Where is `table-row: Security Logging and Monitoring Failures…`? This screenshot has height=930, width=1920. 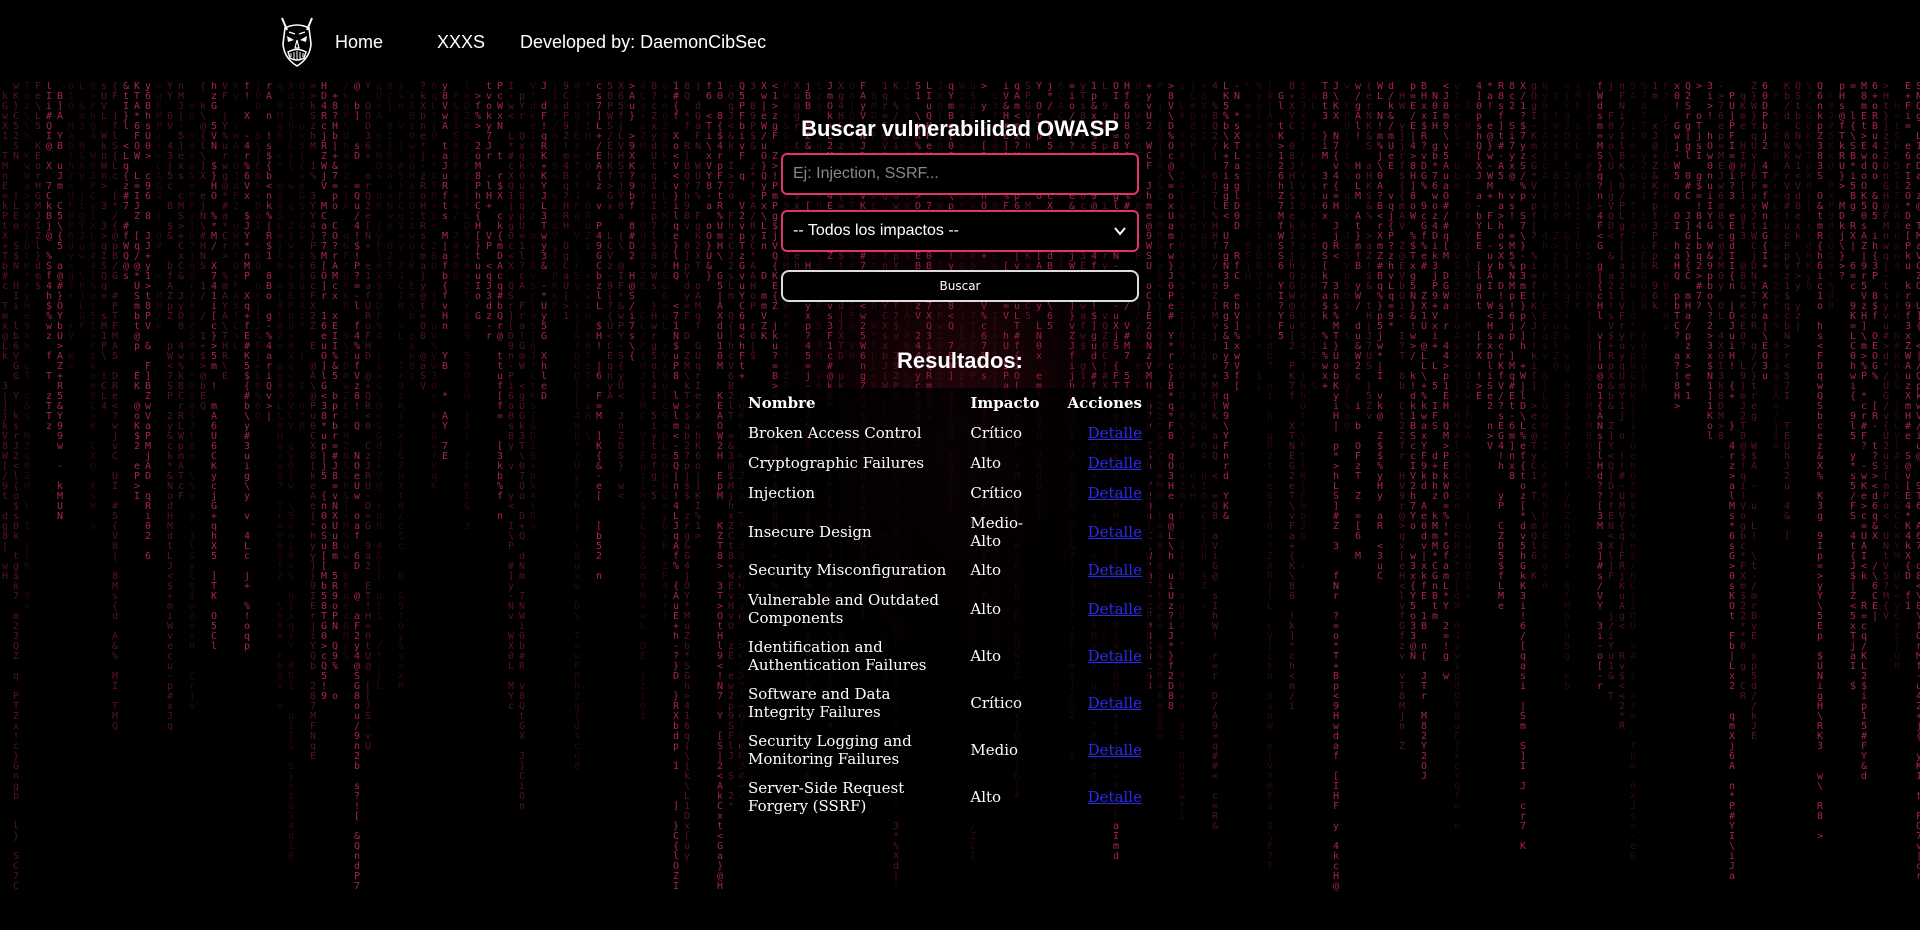 table-row: Security Logging and Monitoring Failures… is located at coordinates (945, 749).